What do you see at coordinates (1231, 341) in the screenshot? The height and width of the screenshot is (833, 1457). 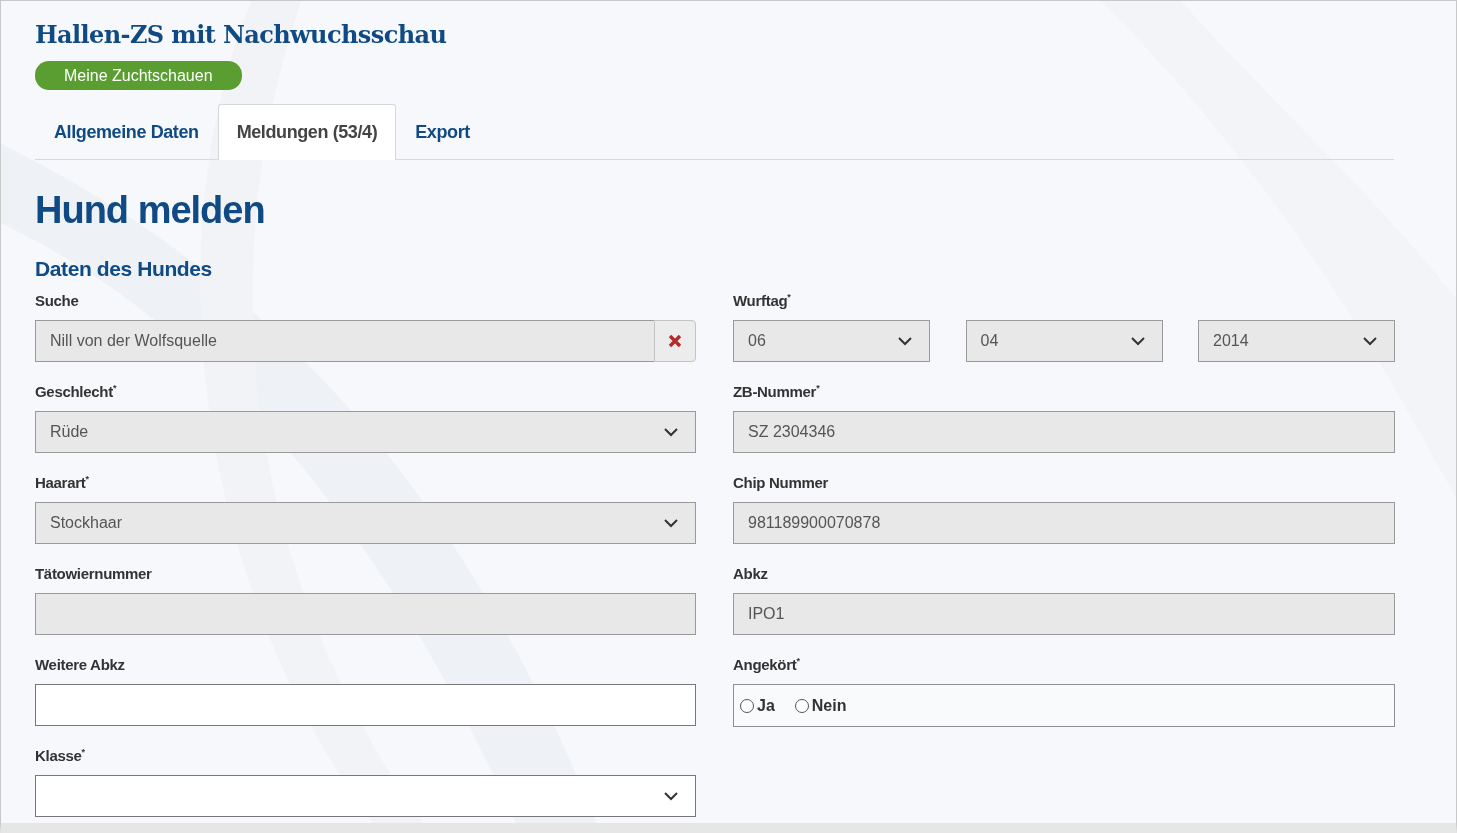 I see `field-value: 2014` at bounding box center [1231, 341].